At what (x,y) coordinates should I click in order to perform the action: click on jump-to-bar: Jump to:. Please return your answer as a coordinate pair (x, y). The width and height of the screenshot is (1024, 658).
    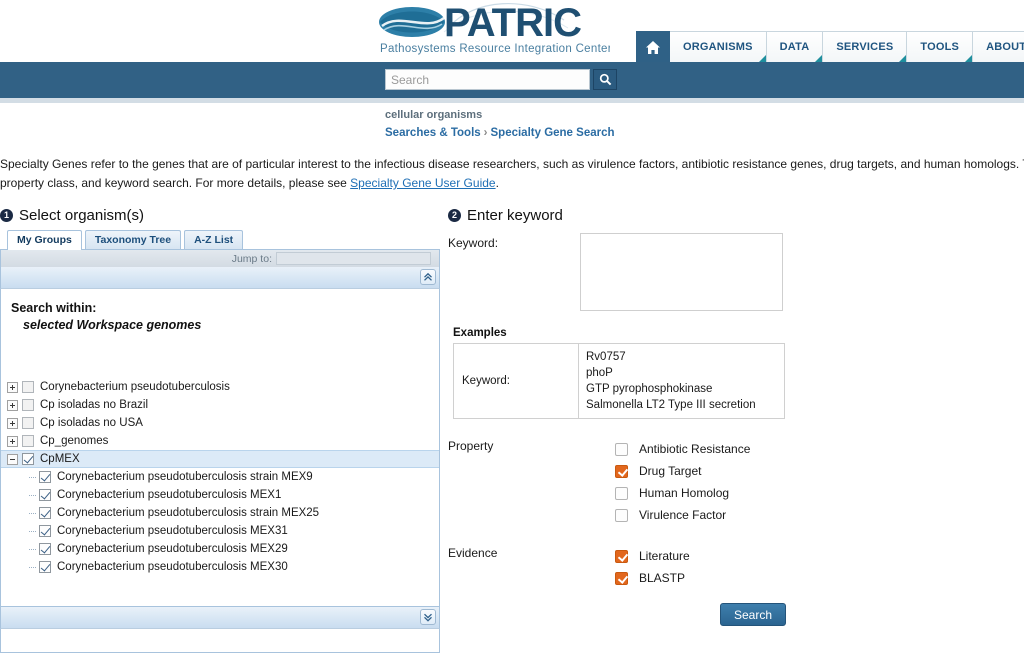
    Looking at the image, I should click on (220, 258).